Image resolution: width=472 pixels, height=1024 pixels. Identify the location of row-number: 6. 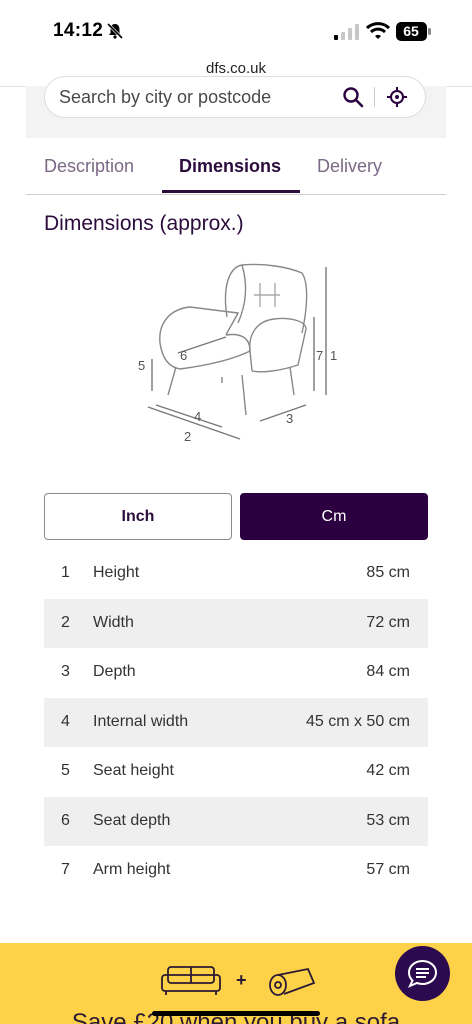
(65, 820).